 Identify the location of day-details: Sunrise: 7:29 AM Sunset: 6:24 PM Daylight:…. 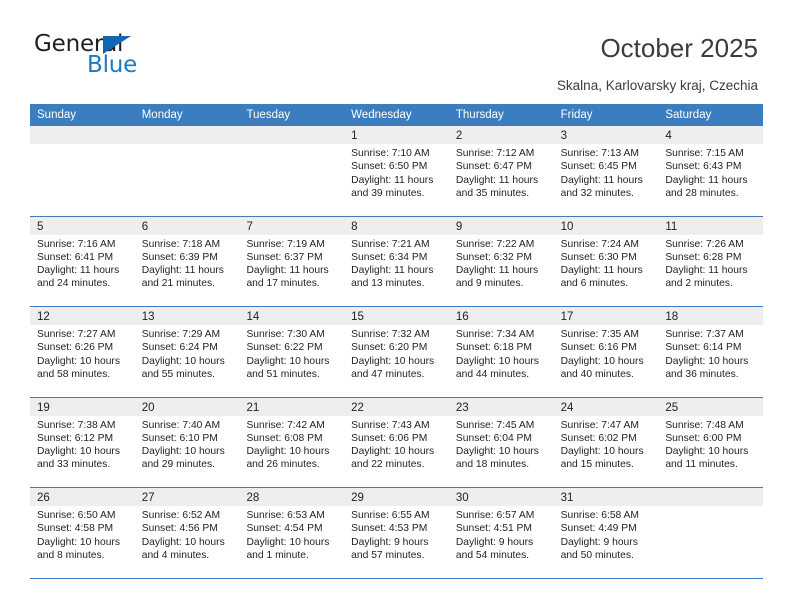
(187, 353).